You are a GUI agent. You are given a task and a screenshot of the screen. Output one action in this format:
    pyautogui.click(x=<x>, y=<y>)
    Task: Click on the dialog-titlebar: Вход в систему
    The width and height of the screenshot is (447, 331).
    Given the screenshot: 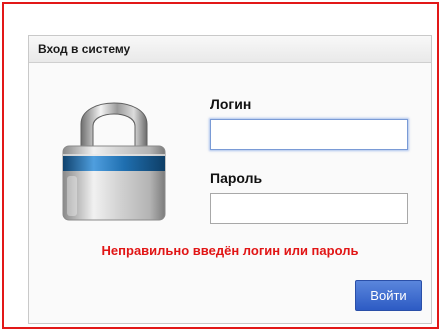 What is the action you would take?
    pyautogui.click(x=230, y=49)
    